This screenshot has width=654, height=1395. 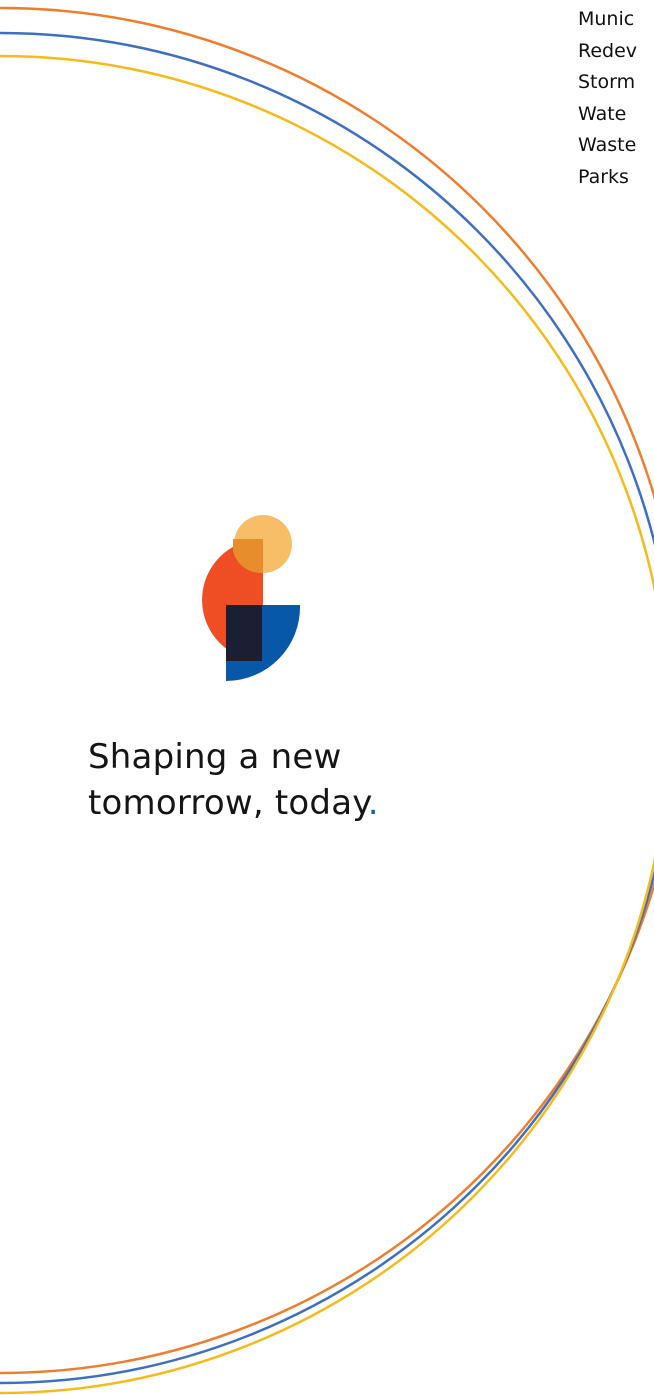 I want to click on services-item-water: Wate, so click(x=602, y=113).